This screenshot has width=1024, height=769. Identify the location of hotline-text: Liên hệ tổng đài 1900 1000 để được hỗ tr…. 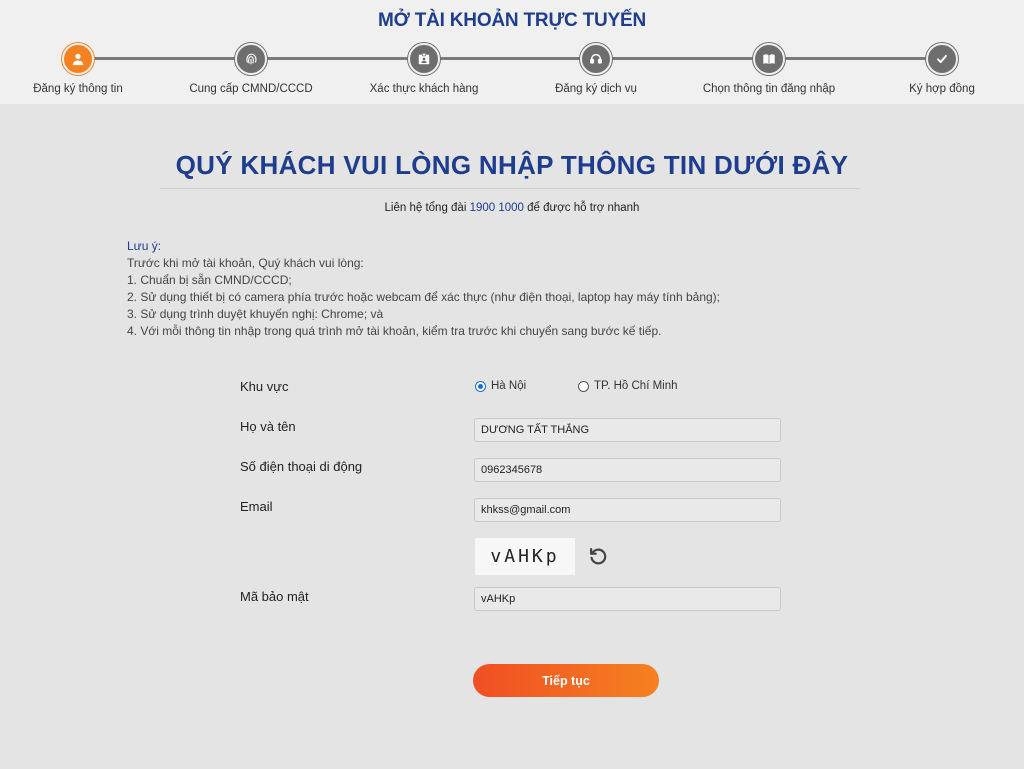
(512, 208).